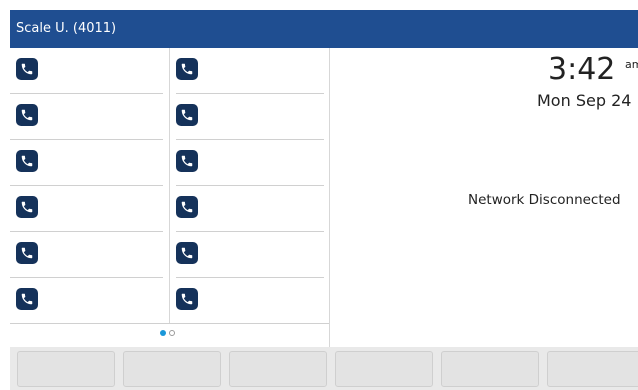 The width and height of the screenshot is (638, 390). Describe the element at coordinates (582, 69) in the screenshot. I see `clock-time: 3:42` at that location.